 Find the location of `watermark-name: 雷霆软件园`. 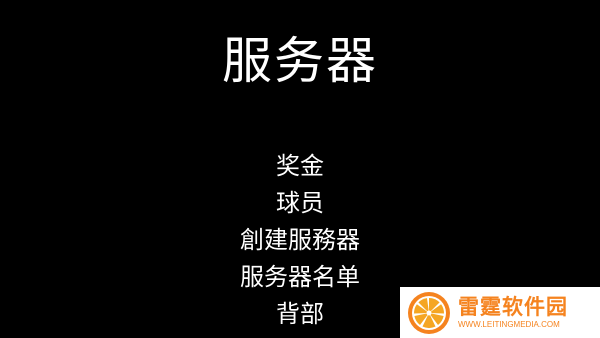

watermark-name: 雷霆软件园 is located at coordinates (513, 306).